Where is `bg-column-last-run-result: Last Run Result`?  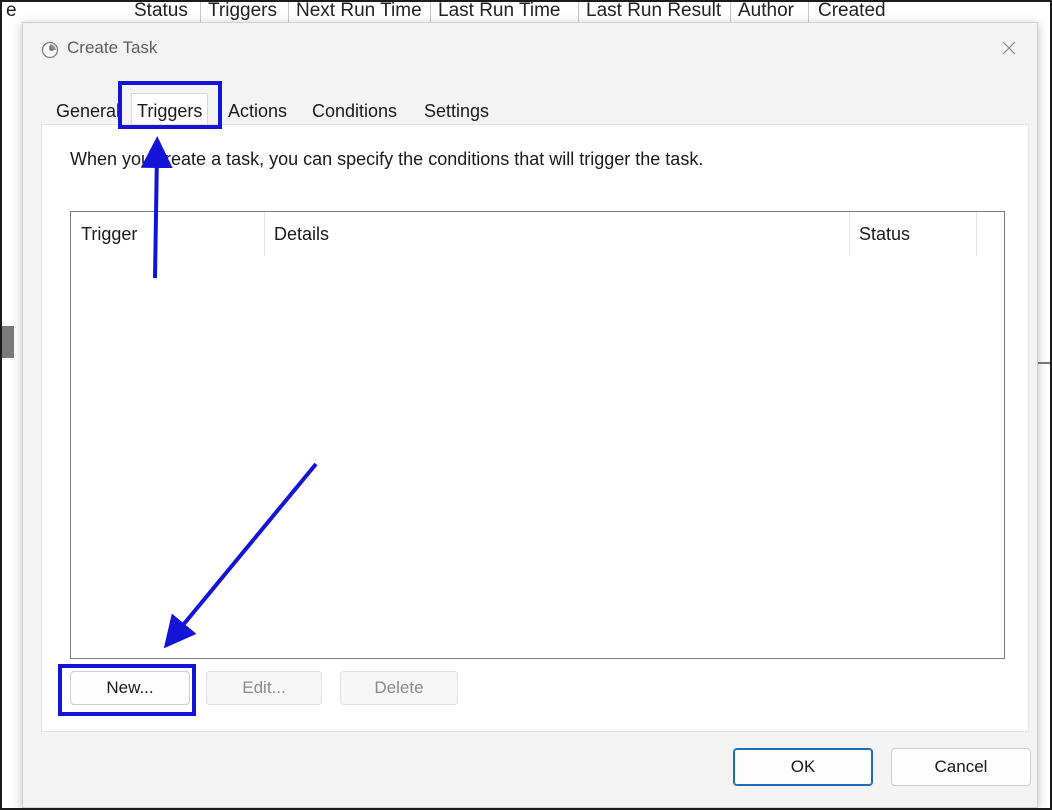
bg-column-last-run-result: Last Run Result is located at coordinates (654, 10).